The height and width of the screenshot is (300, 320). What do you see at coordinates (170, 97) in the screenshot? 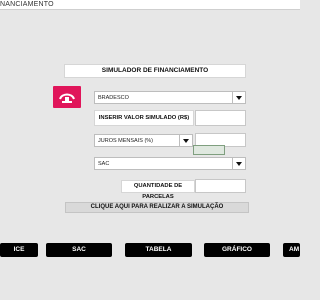
I see `bank-select: BRADESCO` at bounding box center [170, 97].